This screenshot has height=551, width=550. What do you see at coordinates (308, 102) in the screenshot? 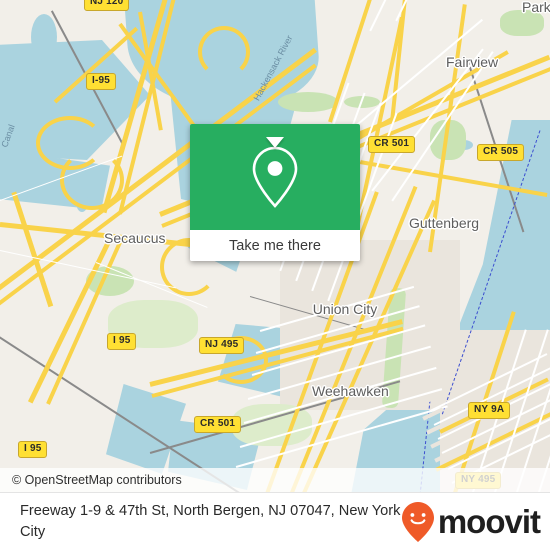
I see `park-island-green` at bounding box center [308, 102].